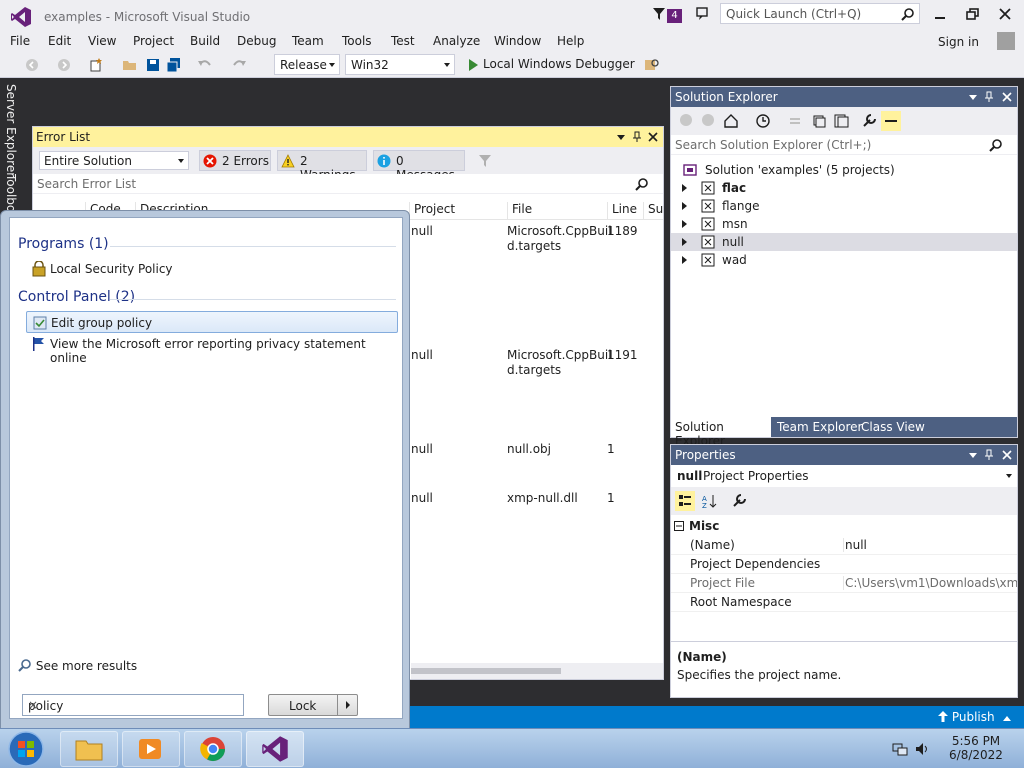 The image size is (1024, 768). What do you see at coordinates (841, 121) in the screenshot?
I see `show-all-files-icon` at bounding box center [841, 121].